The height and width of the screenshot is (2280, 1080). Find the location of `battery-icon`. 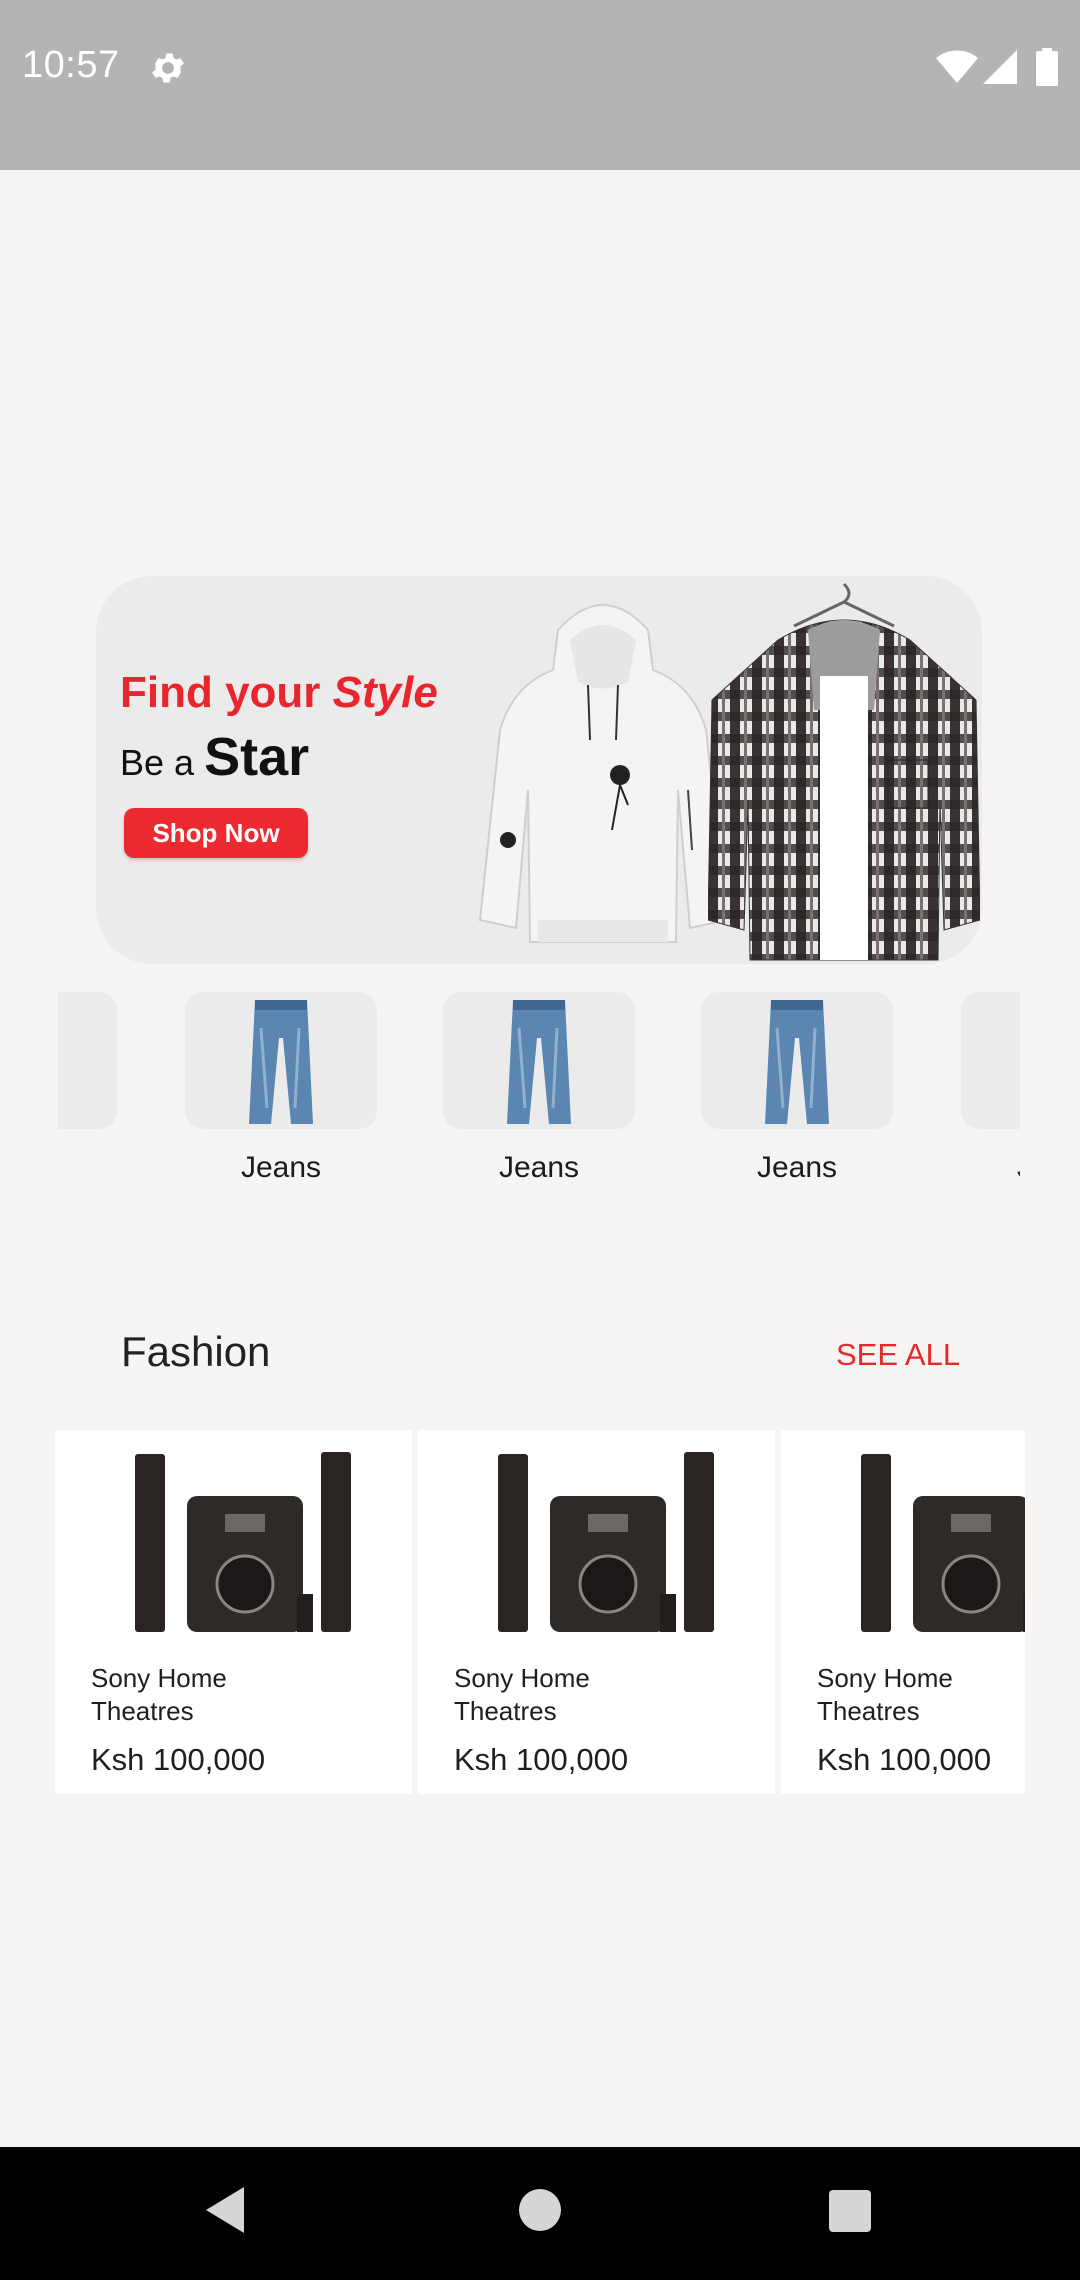

battery-icon is located at coordinates (1047, 67).